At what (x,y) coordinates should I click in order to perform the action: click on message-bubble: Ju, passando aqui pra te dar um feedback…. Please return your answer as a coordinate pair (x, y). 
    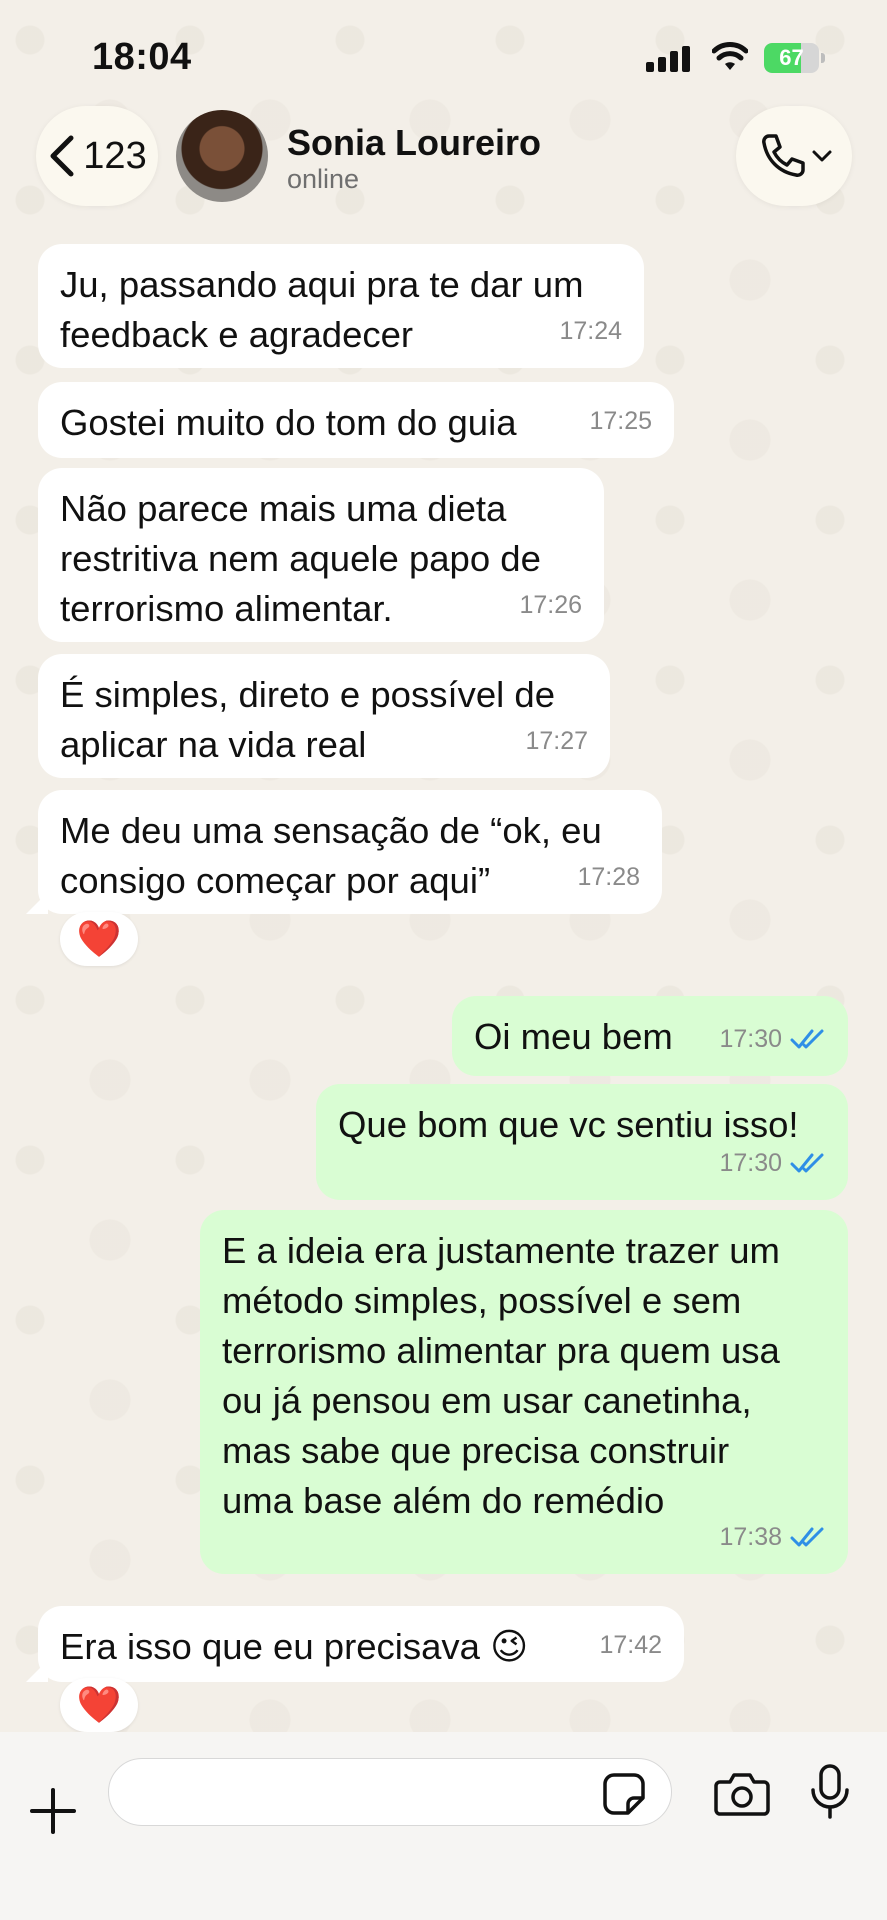
    Looking at the image, I should click on (341, 306).